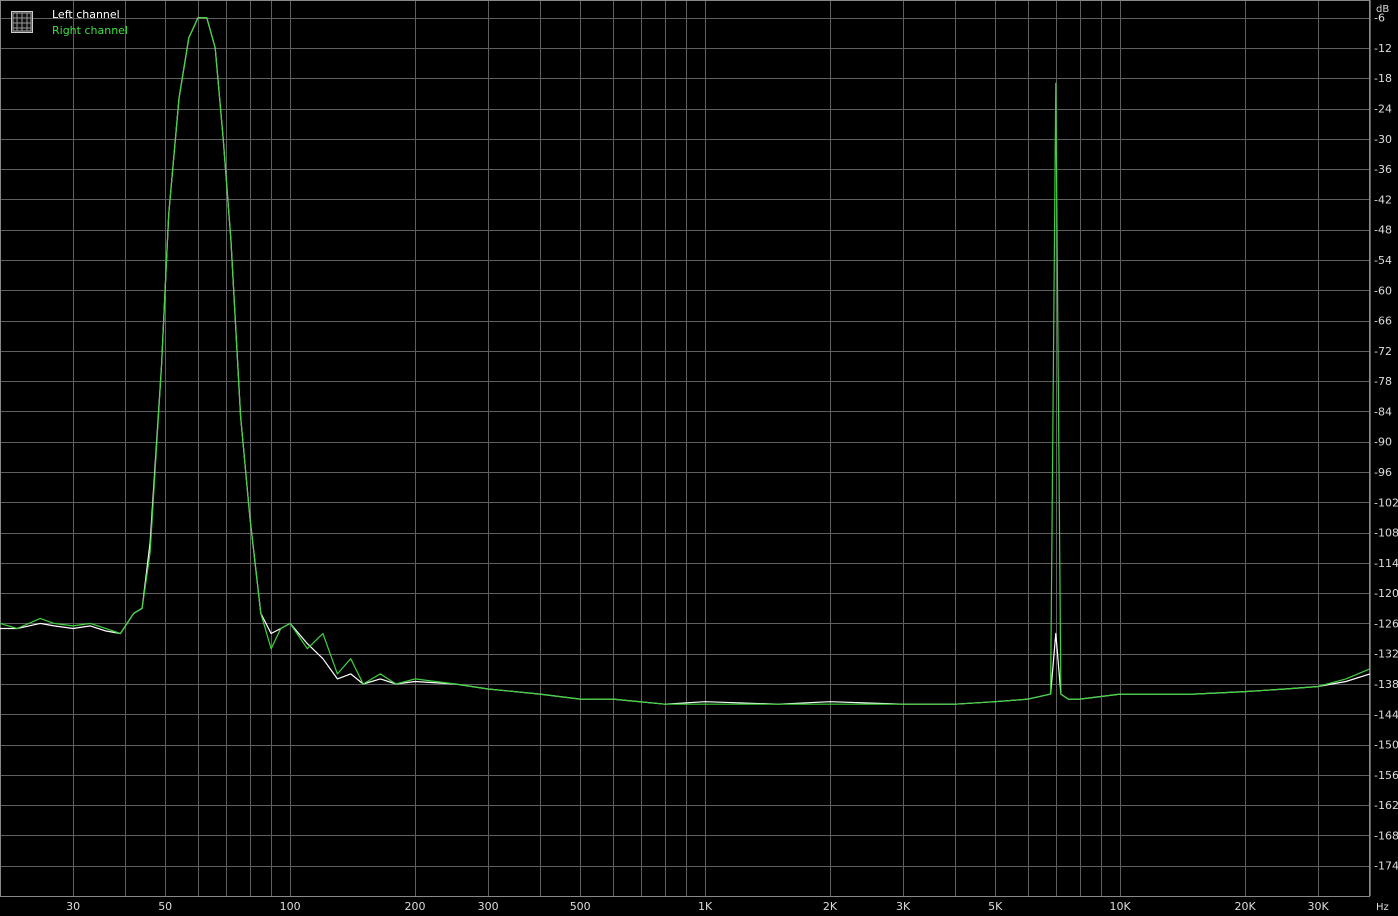 The image size is (1398, 916). What do you see at coordinates (1383, 230) in the screenshot?
I see `y-tick-label: -48` at bounding box center [1383, 230].